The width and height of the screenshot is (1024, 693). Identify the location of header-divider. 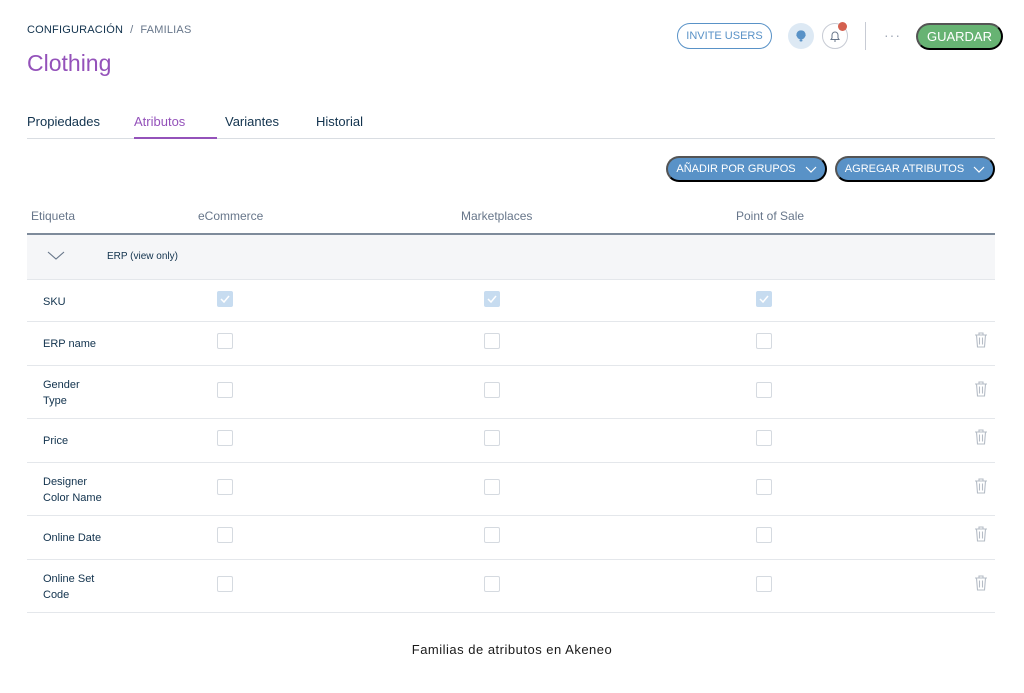
(865, 36).